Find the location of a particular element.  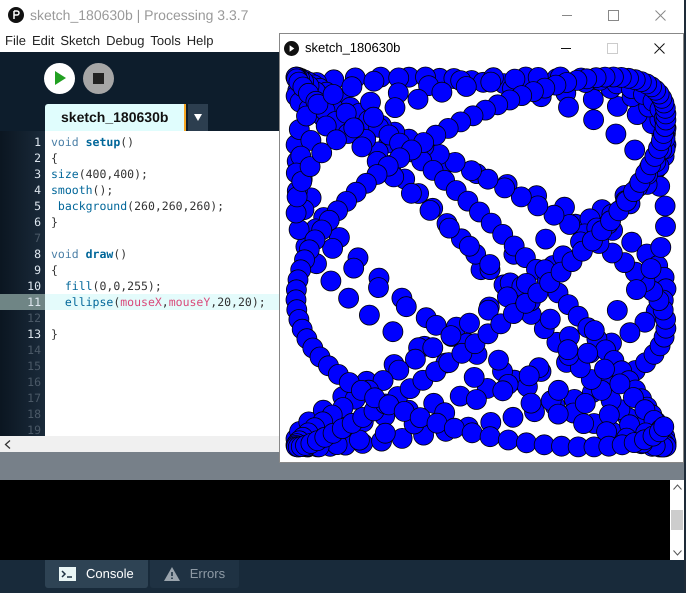

line-number: 1 is located at coordinates (37, 142).